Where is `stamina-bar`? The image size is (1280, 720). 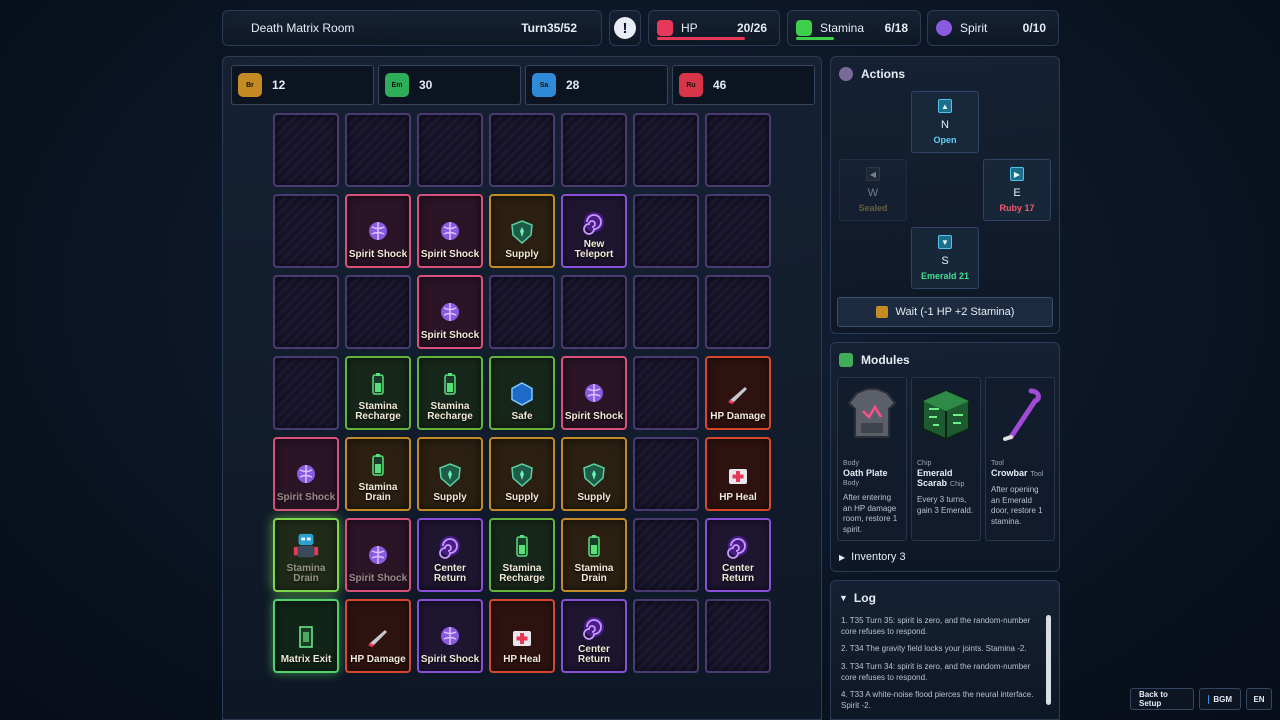 stamina-bar is located at coordinates (815, 38).